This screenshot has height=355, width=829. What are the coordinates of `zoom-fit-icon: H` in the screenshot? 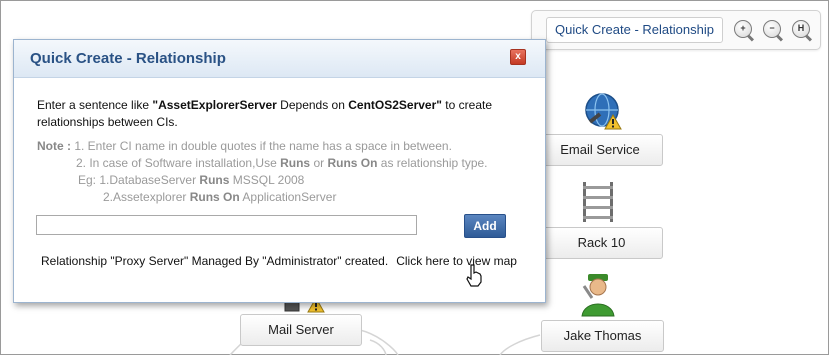 It's located at (801, 29).